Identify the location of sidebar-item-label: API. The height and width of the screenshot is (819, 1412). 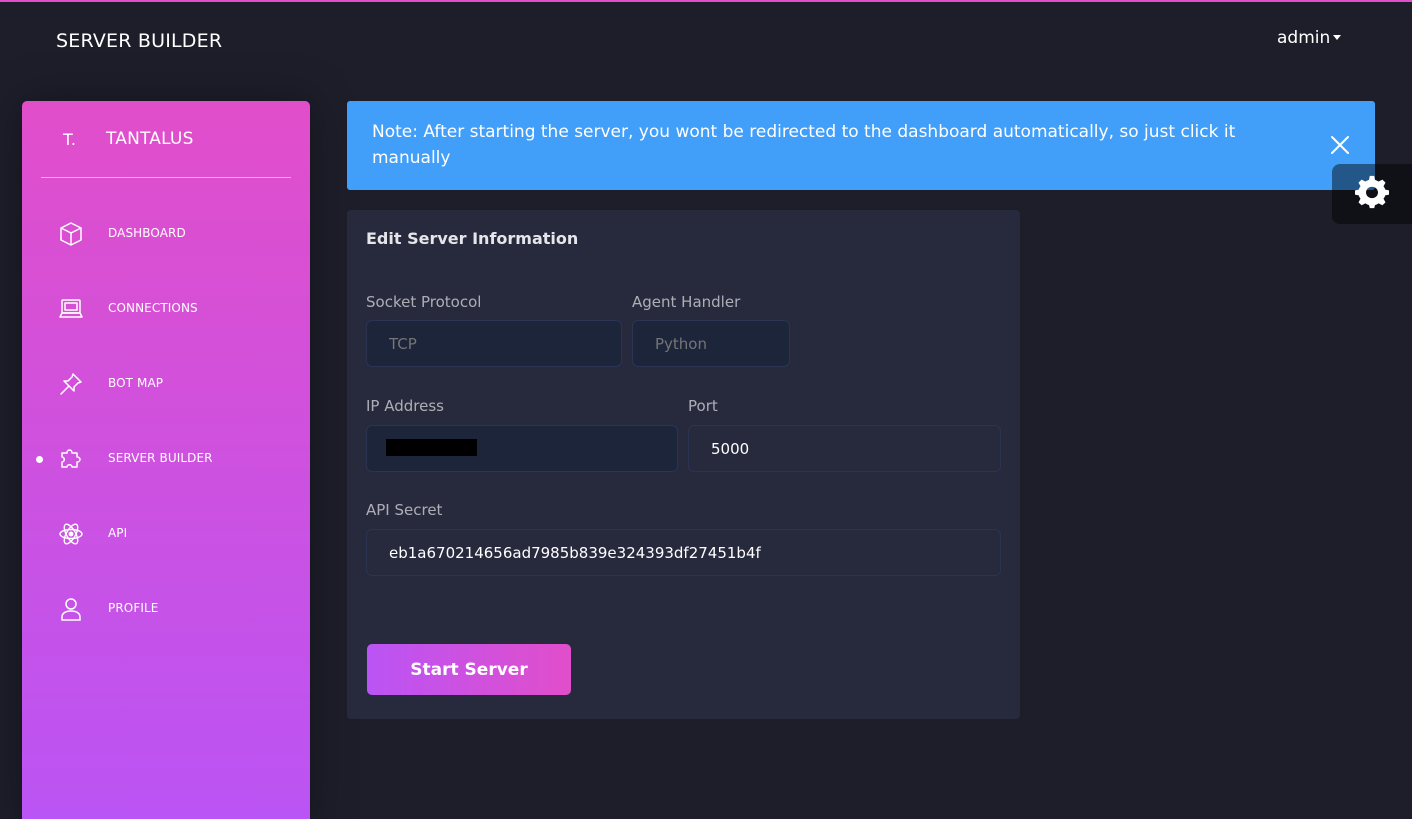
(118, 533).